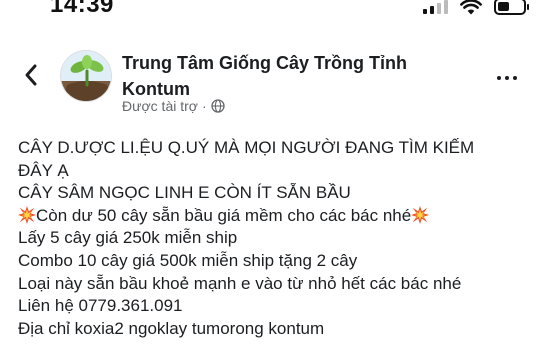 Image resolution: width=540 pixels, height=360 pixels. I want to click on more-options-button, so click(507, 78).